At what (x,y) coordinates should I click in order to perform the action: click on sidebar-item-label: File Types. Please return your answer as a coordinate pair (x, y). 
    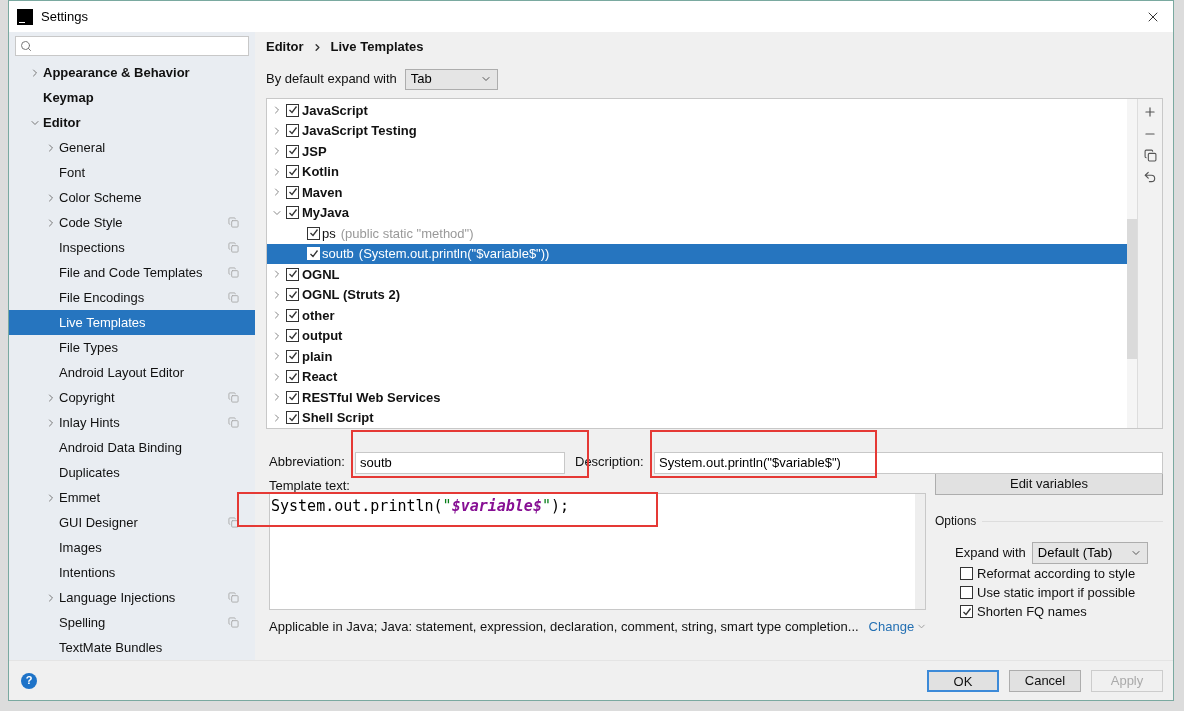
    Looking at the image, I should click on (89, 347).